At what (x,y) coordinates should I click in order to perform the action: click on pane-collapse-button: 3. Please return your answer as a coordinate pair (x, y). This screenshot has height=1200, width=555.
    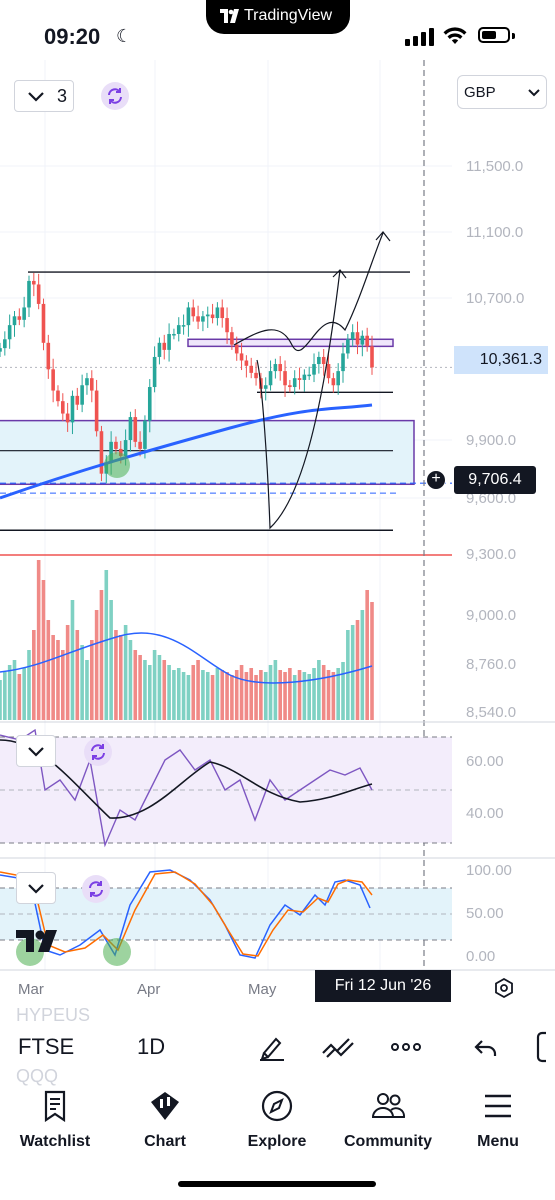
    Looking at the image, I should click on (44, 96).